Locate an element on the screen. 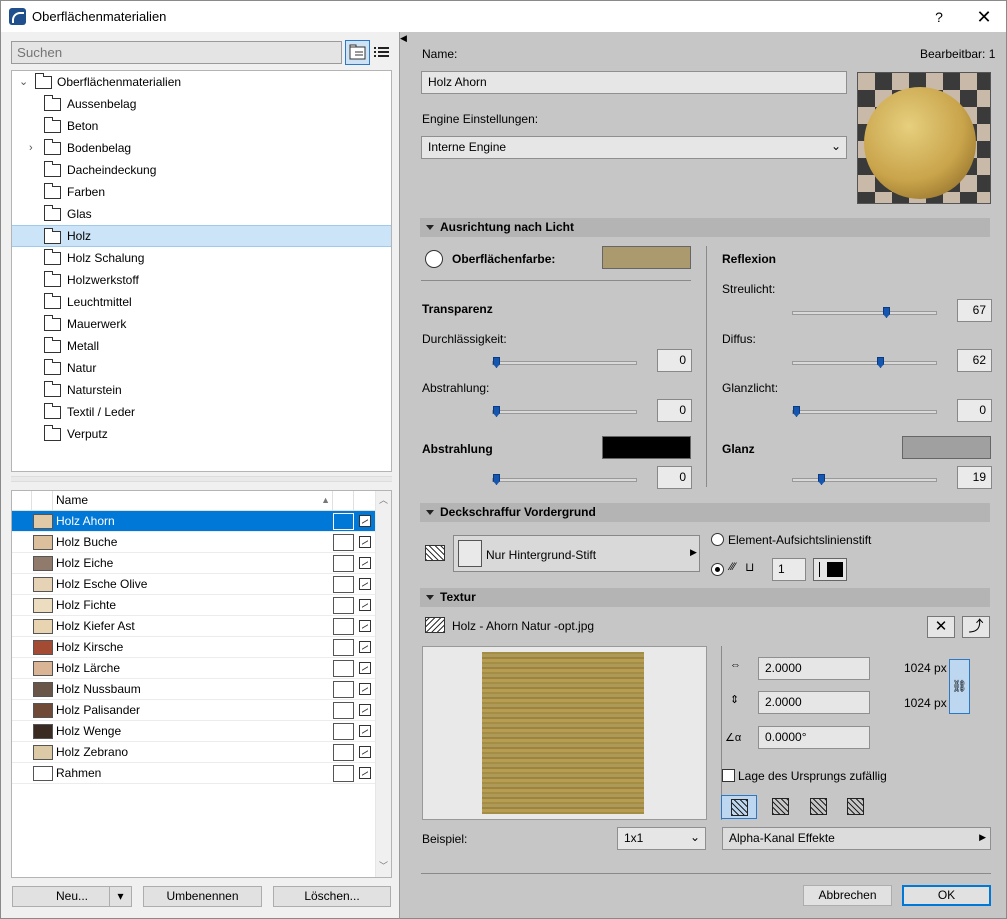 The image size is (1007, 919). material-name-field: Holz Ahorn is located at coordinates (634, 82).